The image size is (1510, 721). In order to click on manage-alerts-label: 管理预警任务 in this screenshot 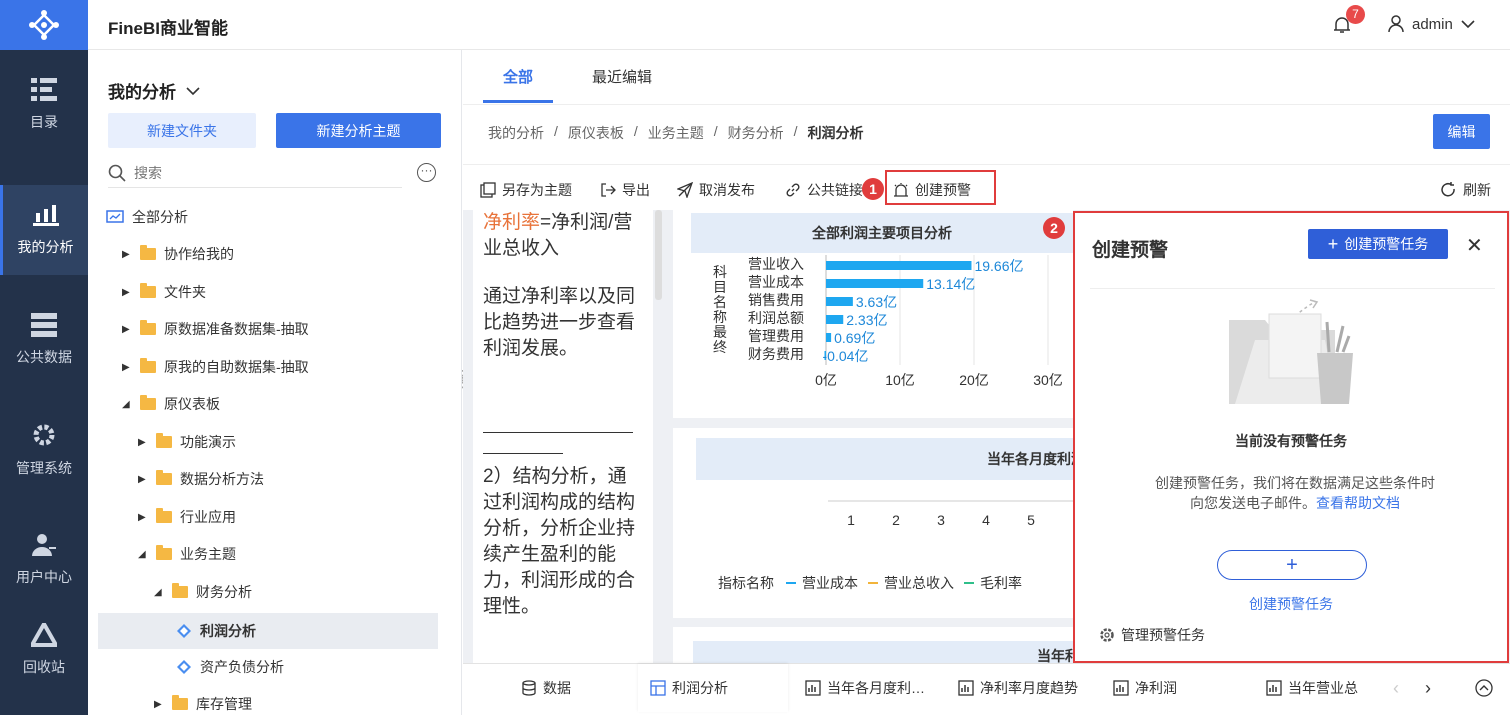, I will do `click(1163, 635)`.